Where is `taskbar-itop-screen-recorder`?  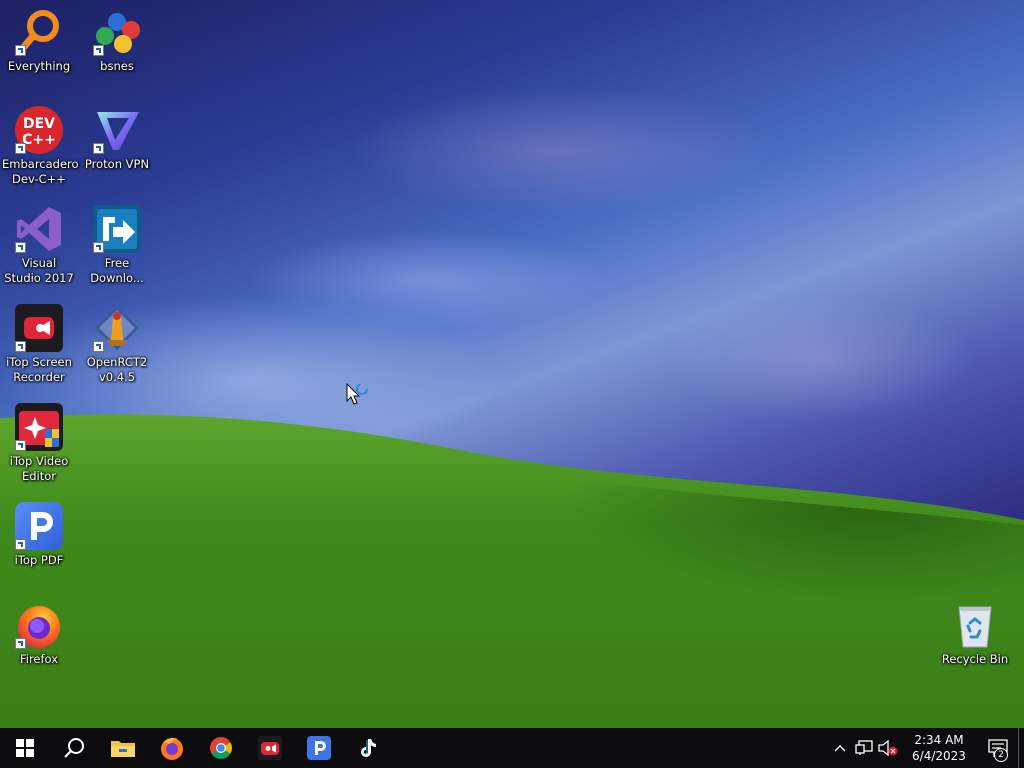
taskbar-itop-screen-recorder is located at coordinates (269, 748).